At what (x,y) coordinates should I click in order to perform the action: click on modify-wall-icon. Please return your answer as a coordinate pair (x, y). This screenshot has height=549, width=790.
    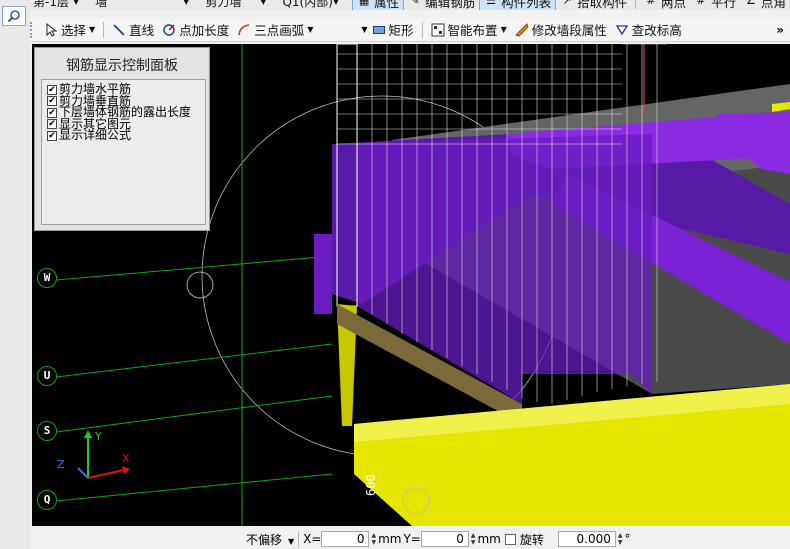
    Looking at the image, I should click on (521, 29).